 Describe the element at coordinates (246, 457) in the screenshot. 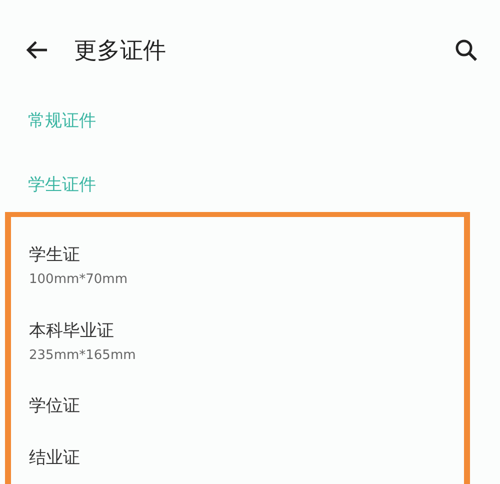

I see `document-name: 结业证` at that location.